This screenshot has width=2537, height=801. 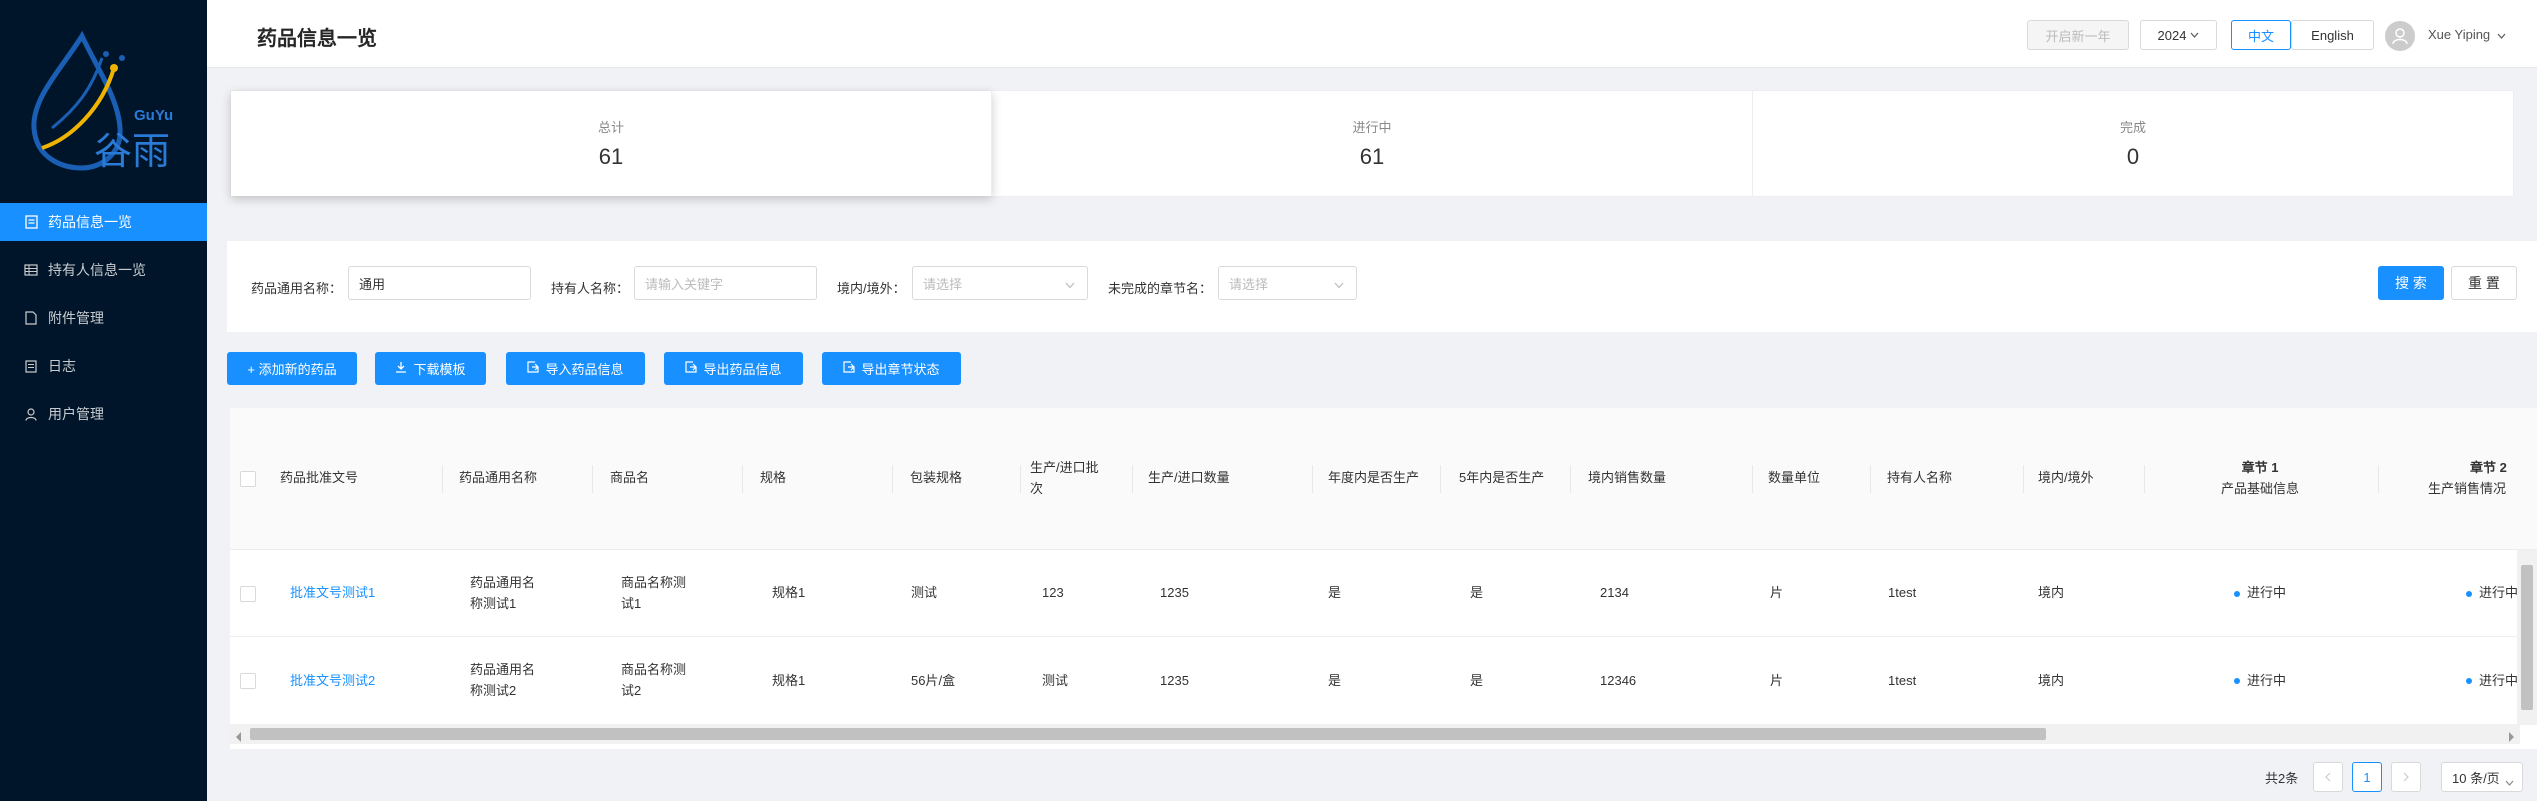 I want to click on cell-package: 测试, so click(x=924, y=593).